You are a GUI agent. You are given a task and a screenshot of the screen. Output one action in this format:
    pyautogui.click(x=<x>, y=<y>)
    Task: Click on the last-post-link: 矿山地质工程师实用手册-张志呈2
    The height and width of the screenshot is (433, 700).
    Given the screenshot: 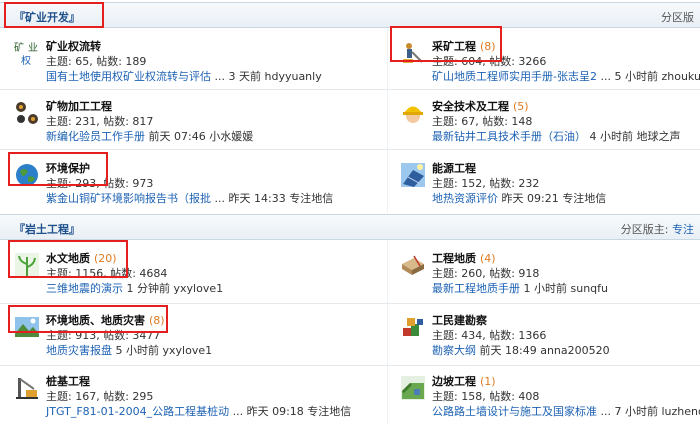 What is the action you would take?
    pyautogui.click(x=514, y=76)
    